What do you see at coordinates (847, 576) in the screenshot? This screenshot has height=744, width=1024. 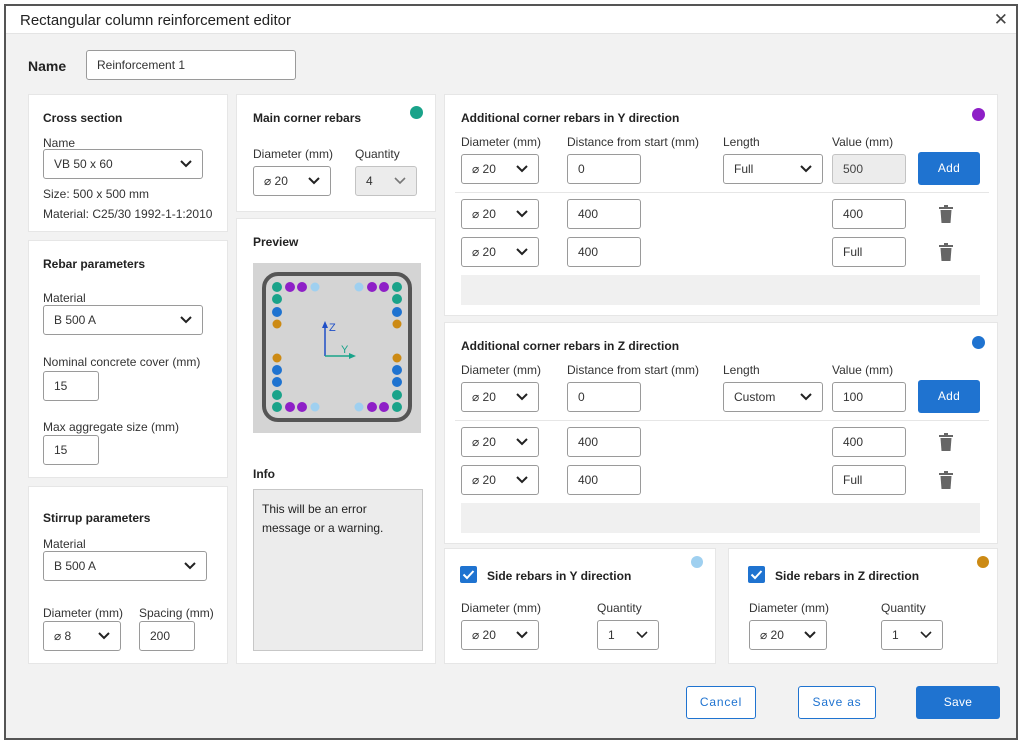 I see `side-z-heading: Side rebars in Z direction` at bounding box center [847, 576].